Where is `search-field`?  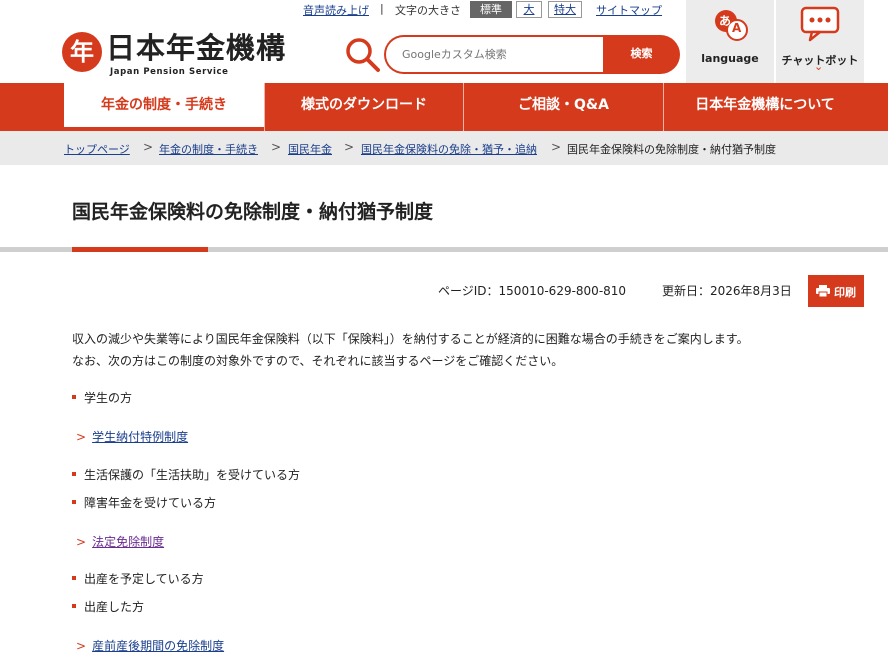
search-field is located at coordinates (494, 54).